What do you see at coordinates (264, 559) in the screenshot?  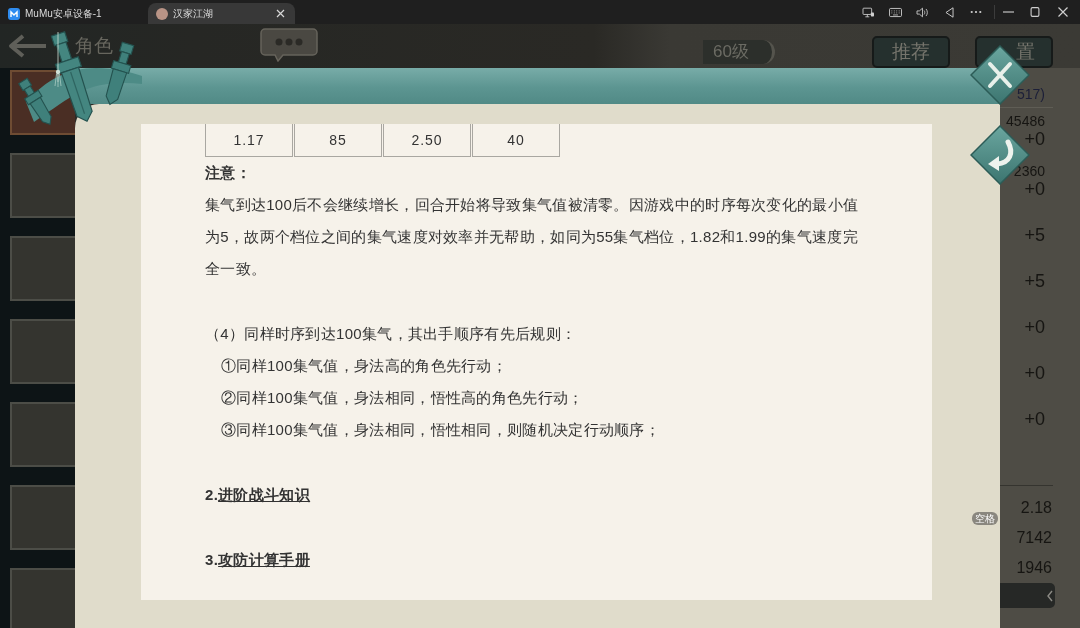 I see `section-link: 攻防计算手册` at bounding box center [264, 559].